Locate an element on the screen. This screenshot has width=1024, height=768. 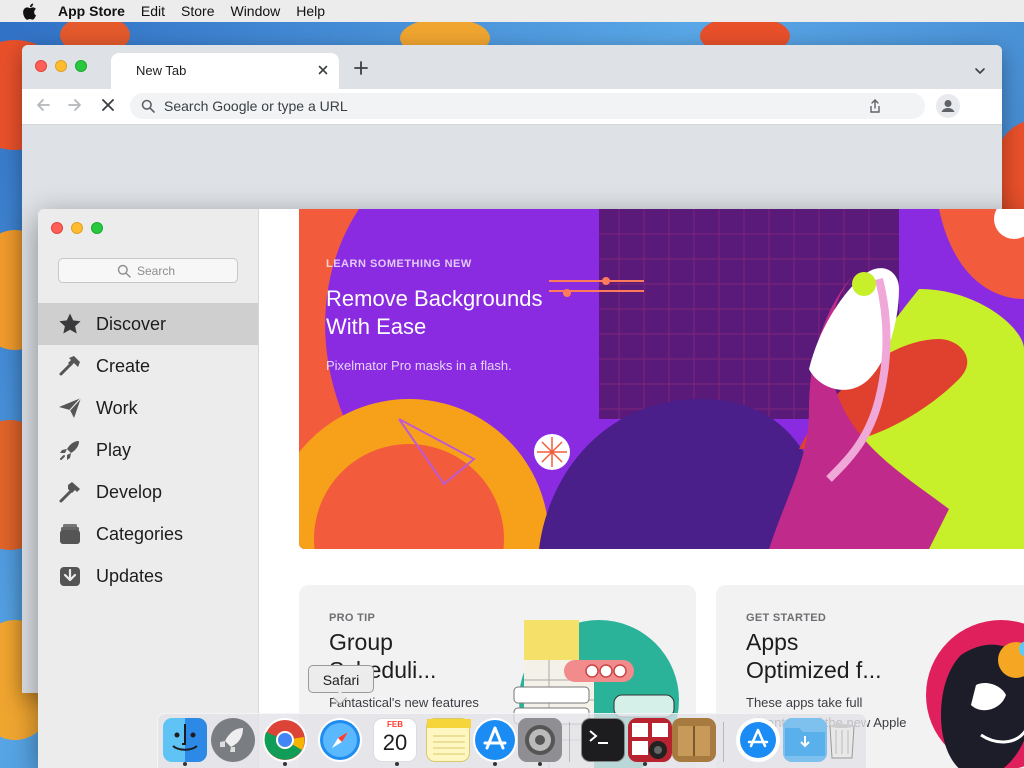
chrome-tab: New Tab is located at coordinates (225, 71).